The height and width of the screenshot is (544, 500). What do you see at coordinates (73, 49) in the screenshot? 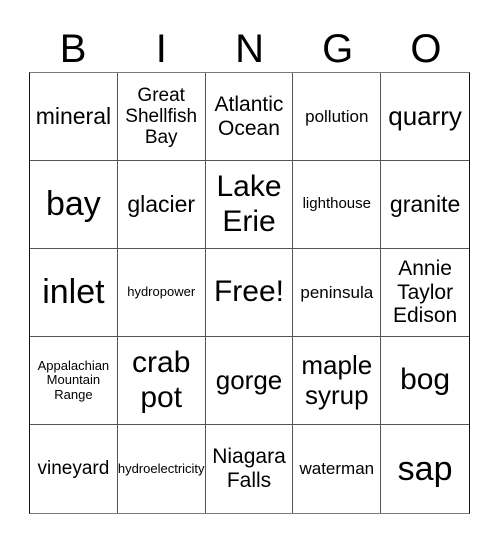
I see `header-letter-b: B` at bounding box center [73, 49].